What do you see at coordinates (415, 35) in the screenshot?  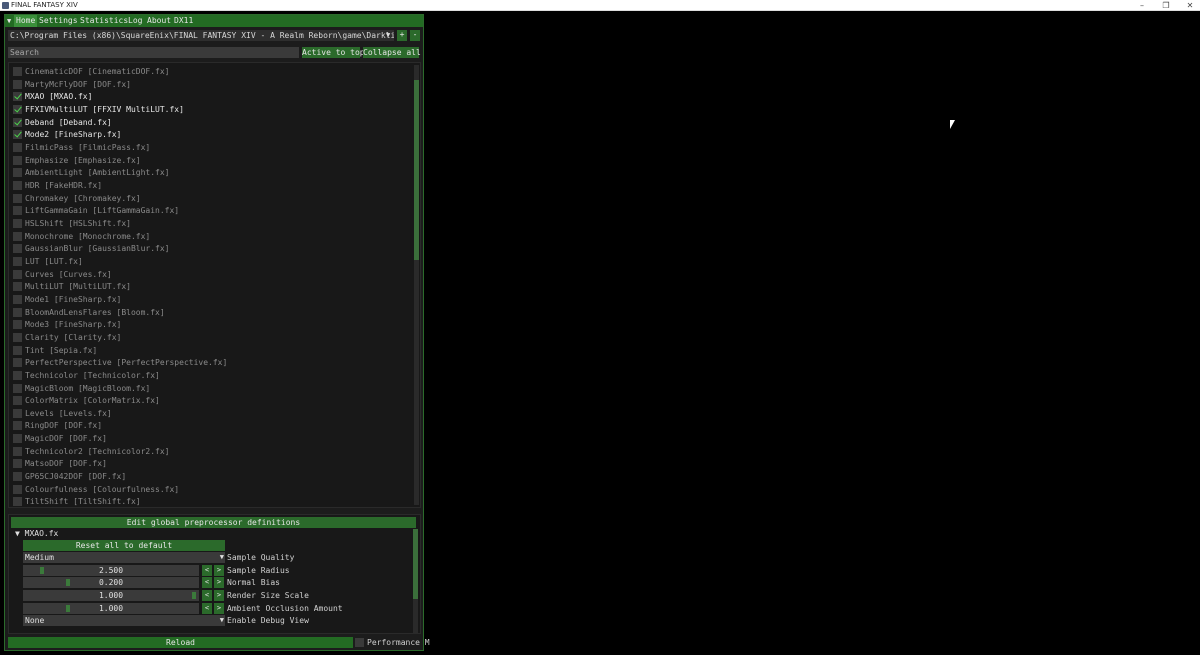 I see `remove-preset-button: -` at bounding box center [415, 35].